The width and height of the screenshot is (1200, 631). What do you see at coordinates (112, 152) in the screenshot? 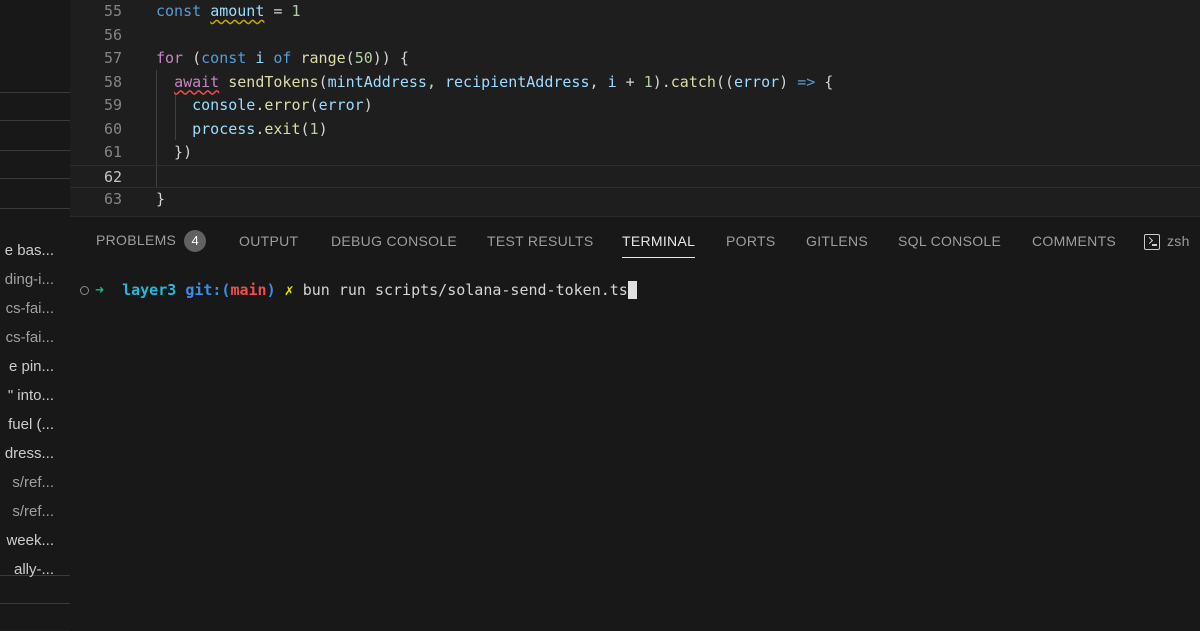
I see `line-number: 61` at bounding box center [112, 152].